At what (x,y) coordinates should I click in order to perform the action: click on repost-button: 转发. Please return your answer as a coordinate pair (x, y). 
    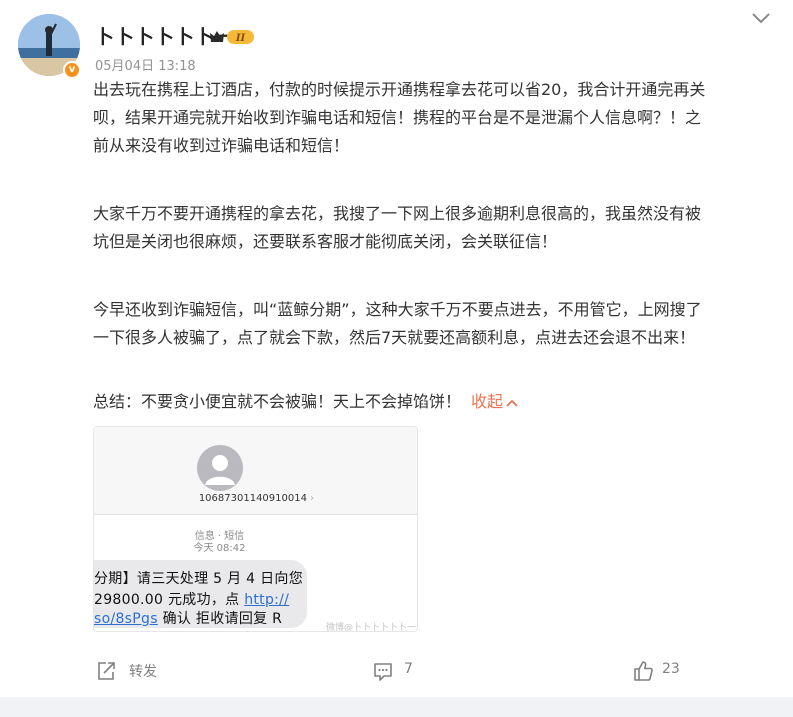
    Looking at the image, I should click on (132, 672).